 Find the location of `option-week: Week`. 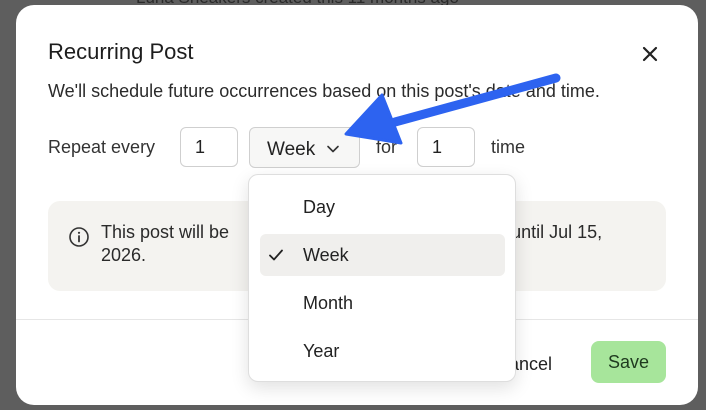

option-week: Week is located at coordinates (382, 255).